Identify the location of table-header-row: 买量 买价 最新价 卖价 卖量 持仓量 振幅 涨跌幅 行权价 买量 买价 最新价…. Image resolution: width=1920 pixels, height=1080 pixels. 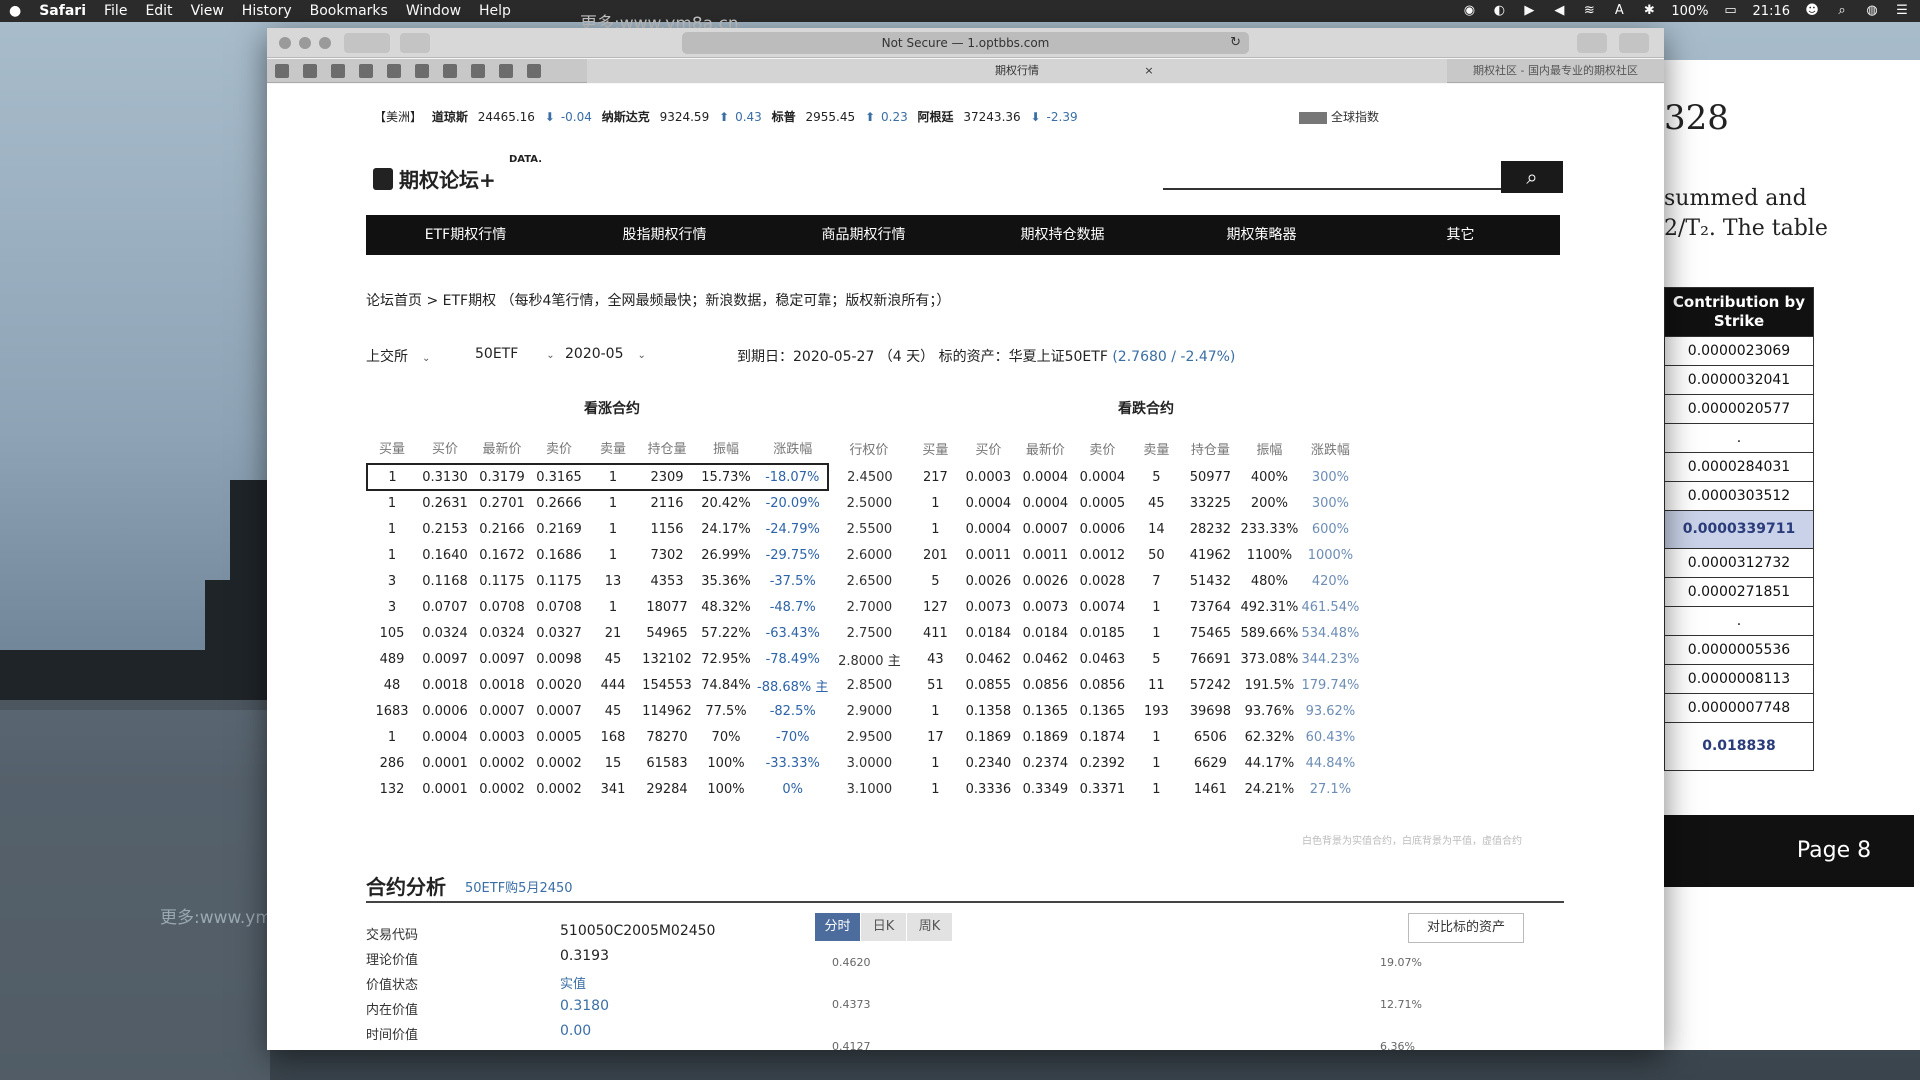
(863, 448).